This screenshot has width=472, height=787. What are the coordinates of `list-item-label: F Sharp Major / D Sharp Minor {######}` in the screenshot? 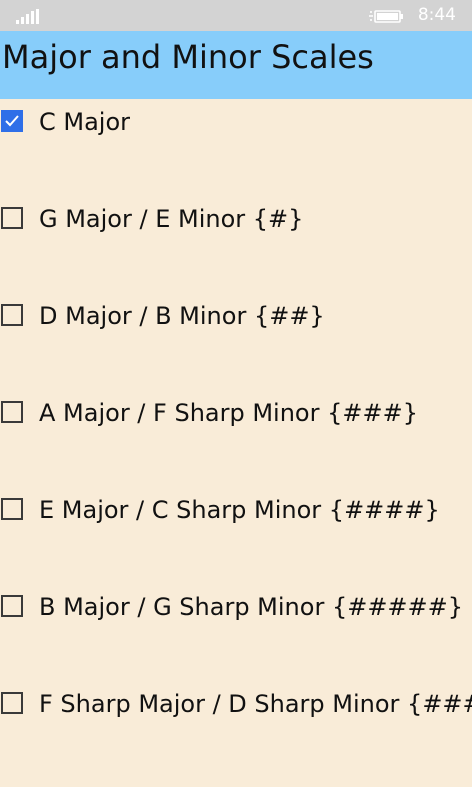 It's located at (255, 704).